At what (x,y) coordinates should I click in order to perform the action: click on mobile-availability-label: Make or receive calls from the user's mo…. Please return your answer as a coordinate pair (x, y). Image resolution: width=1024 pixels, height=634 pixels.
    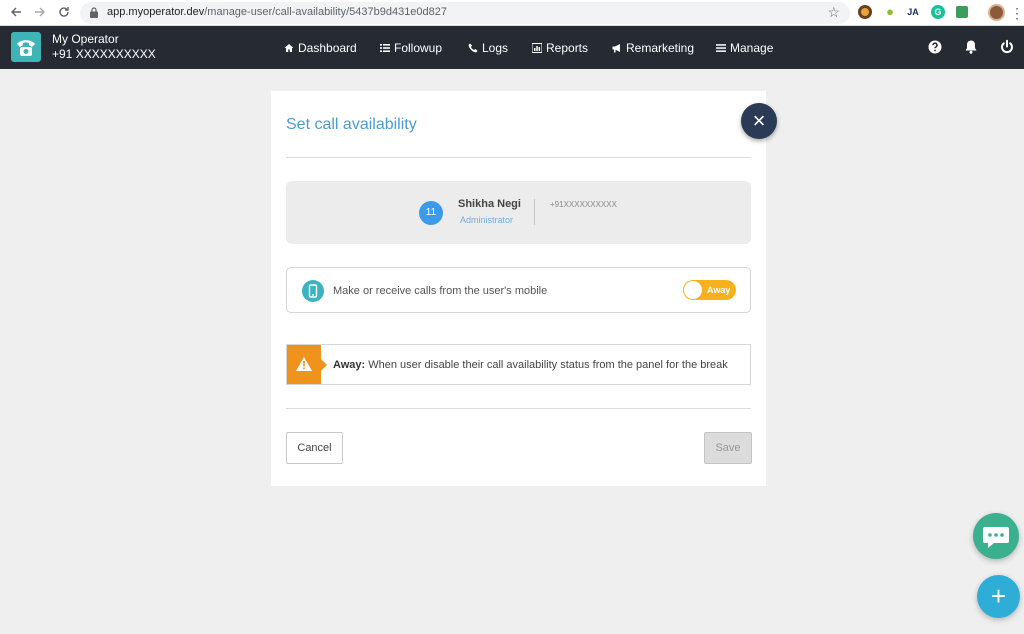
    Looking at the image, I should click on (440, 291).